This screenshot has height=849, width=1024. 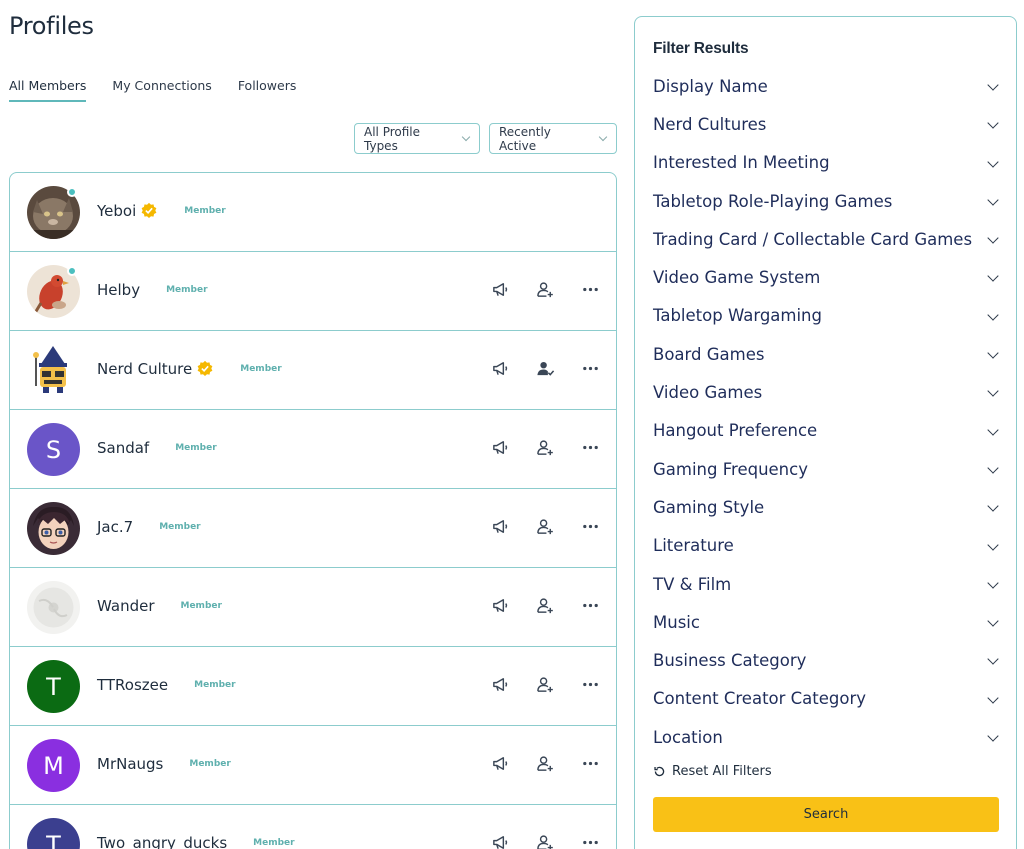 What do you see at coordinates (812, 239) in the screenshot?
I see `filter-label: Trading Card / Collectable Card Games` at bounding box center [812, 239].